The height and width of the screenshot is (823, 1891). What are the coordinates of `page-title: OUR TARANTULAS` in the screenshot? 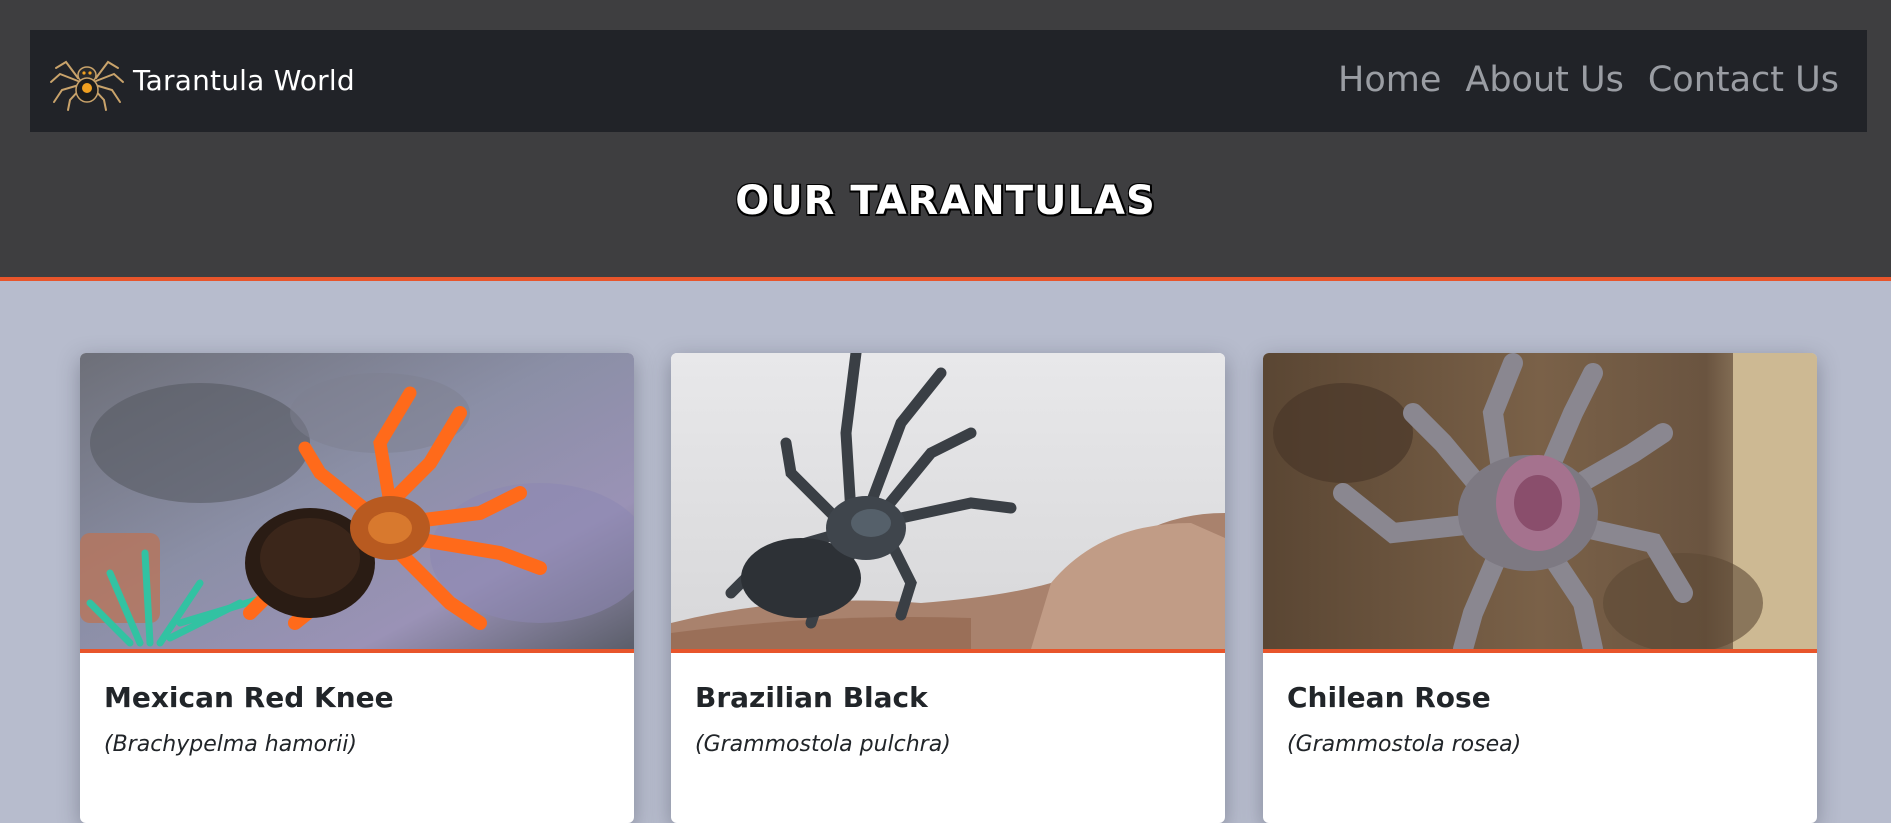 It's located at (945, 201).